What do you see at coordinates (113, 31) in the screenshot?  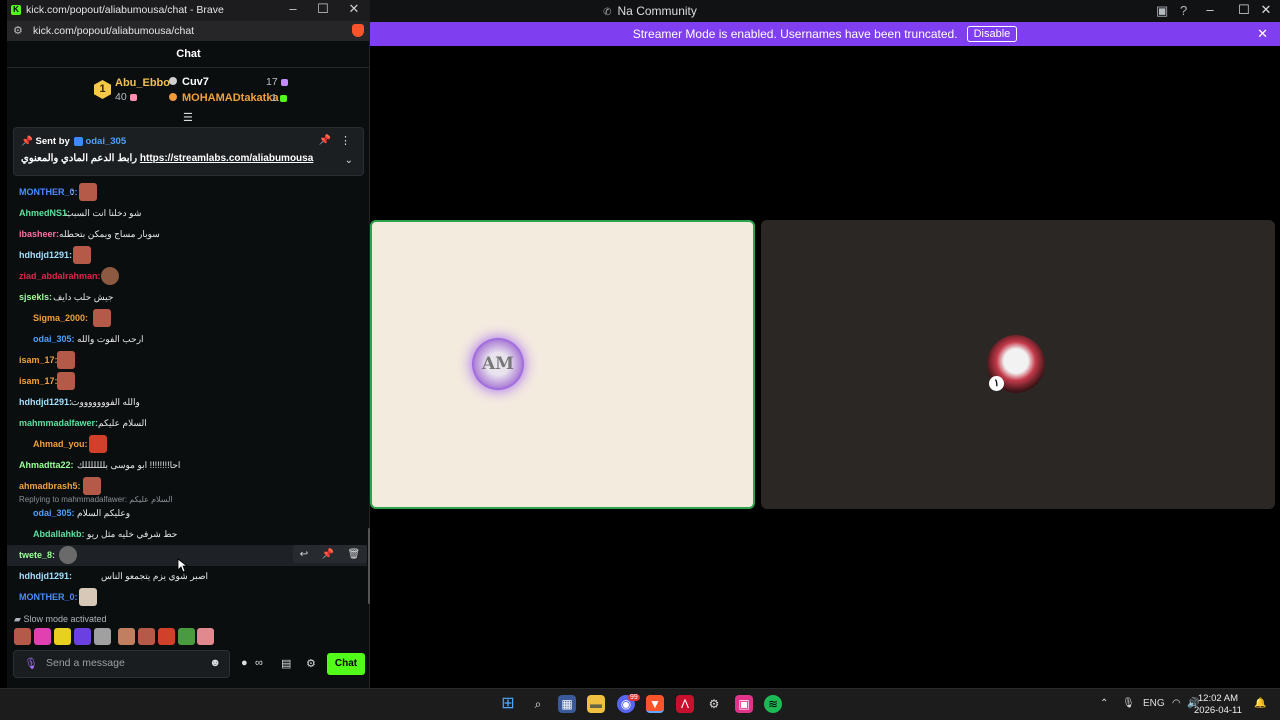 I see `url-text: kick.com/popout/aliabumousa/chat` at bounding box center [113, 31].